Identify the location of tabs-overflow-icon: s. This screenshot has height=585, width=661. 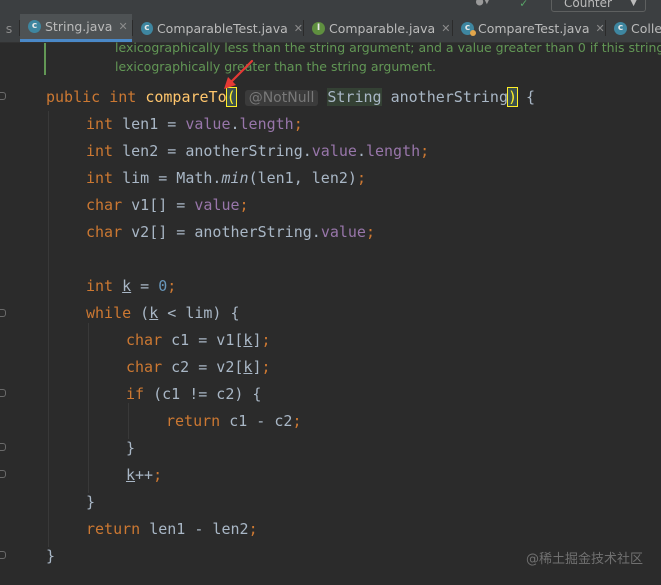
(9, 28).